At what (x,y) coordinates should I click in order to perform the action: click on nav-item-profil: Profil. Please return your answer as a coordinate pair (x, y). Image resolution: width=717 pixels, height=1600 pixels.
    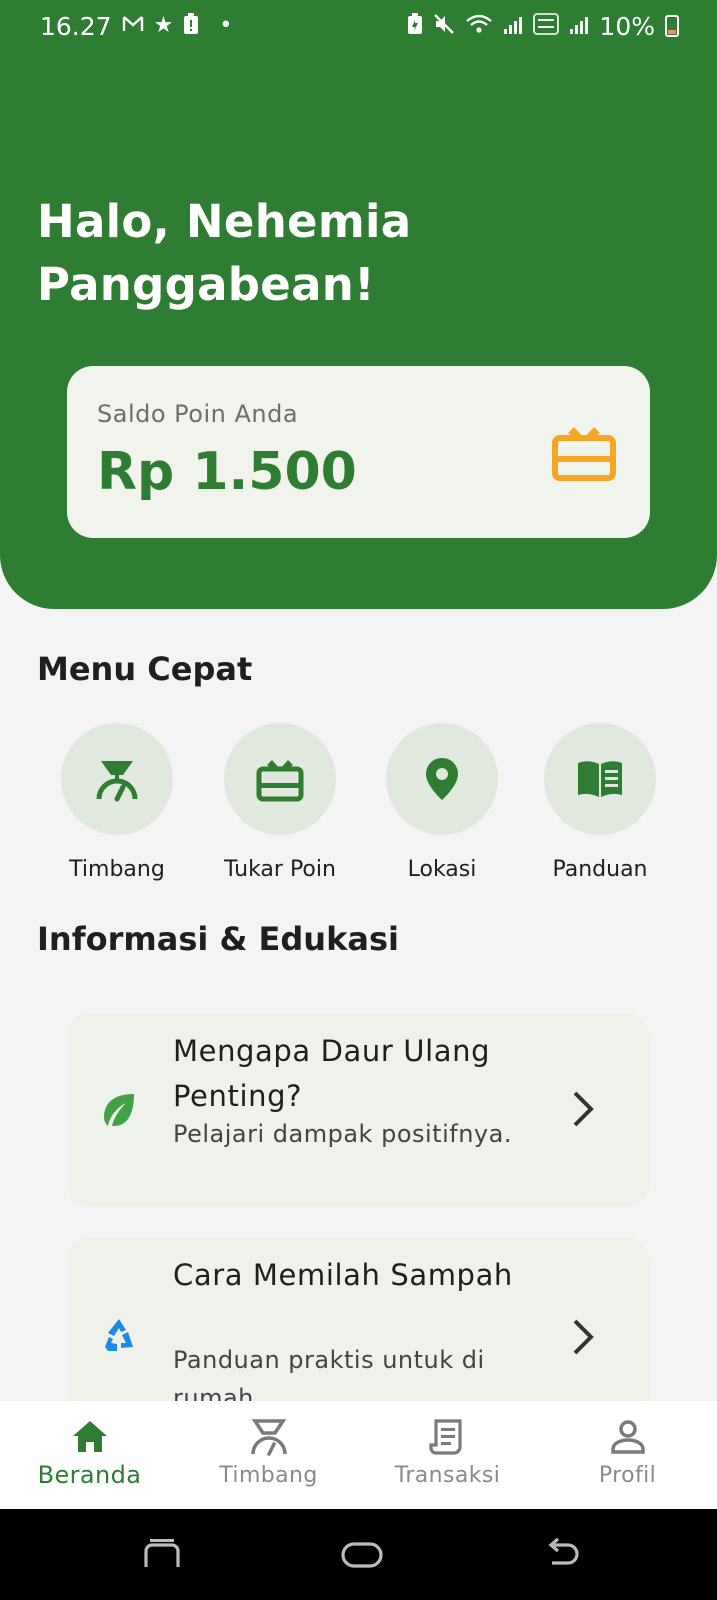
    Looking at the image, I should click on (627, 1455).